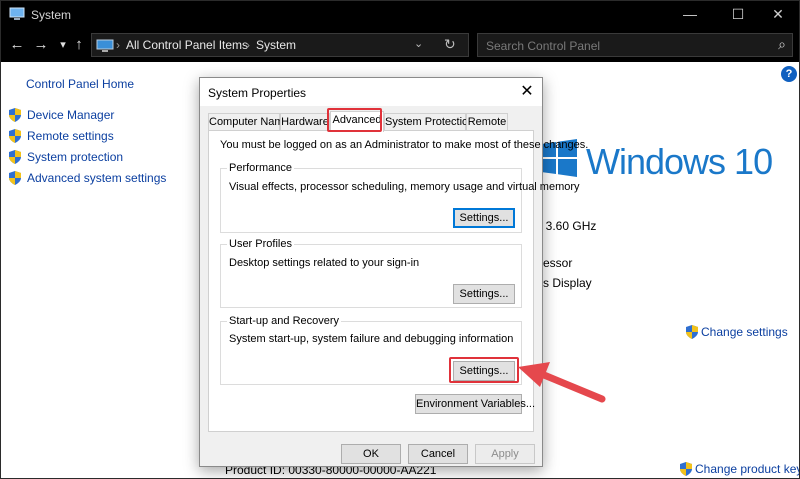  Describe the element at coordinates (79, 45) in the screenshot. I see `up-arrow-icon: ↑` at that location.